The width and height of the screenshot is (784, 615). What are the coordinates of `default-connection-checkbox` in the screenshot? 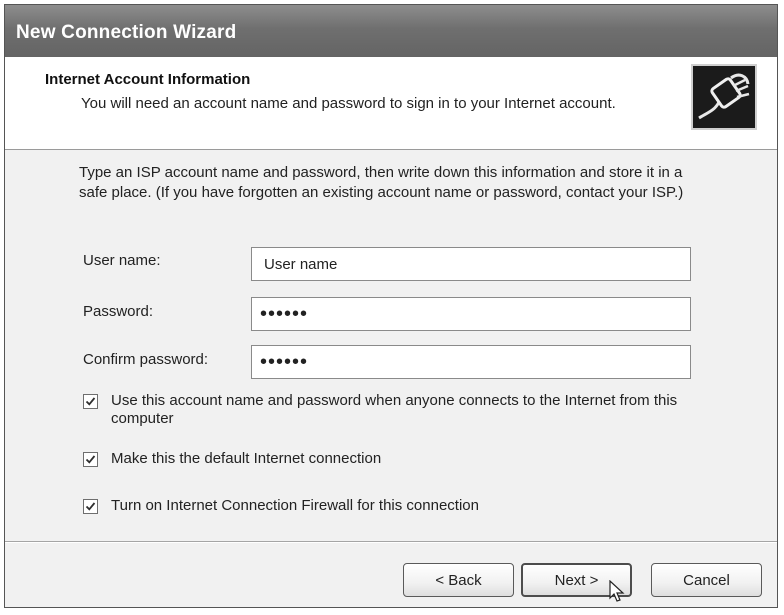 It's located at (90, 459).